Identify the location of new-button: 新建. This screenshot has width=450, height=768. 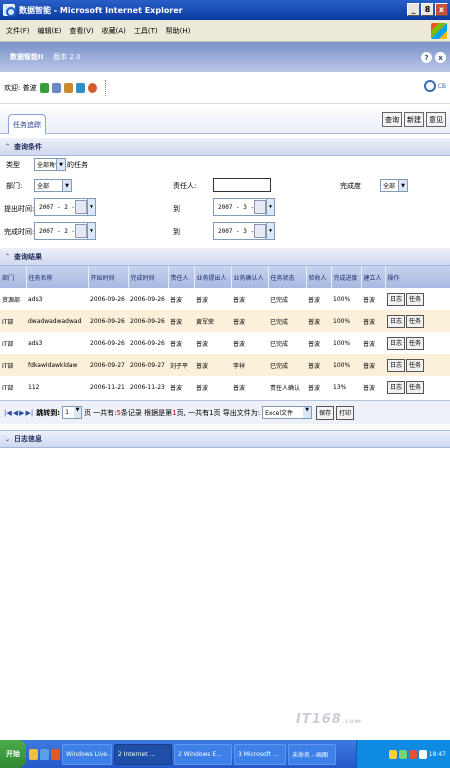
(414, 119).